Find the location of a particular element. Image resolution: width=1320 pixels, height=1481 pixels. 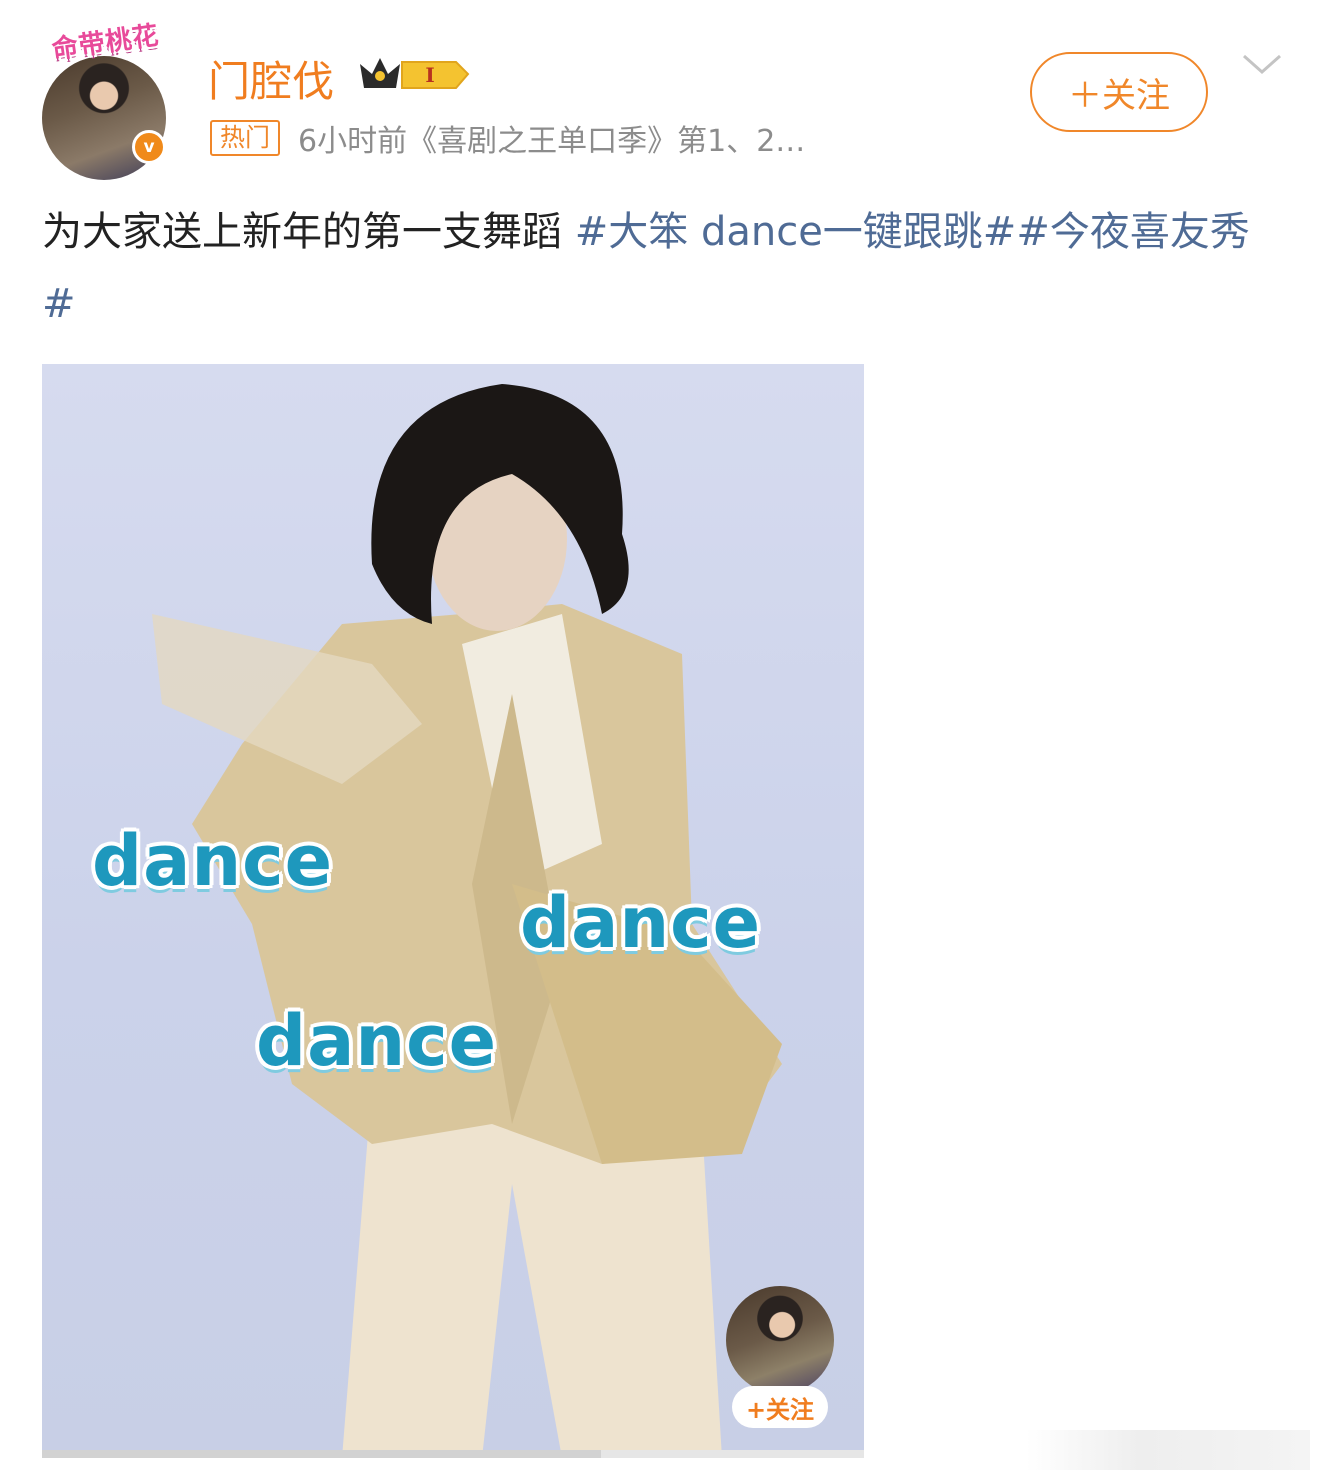

crown-level-badge-icon: I is located at coordinates (415, 73).